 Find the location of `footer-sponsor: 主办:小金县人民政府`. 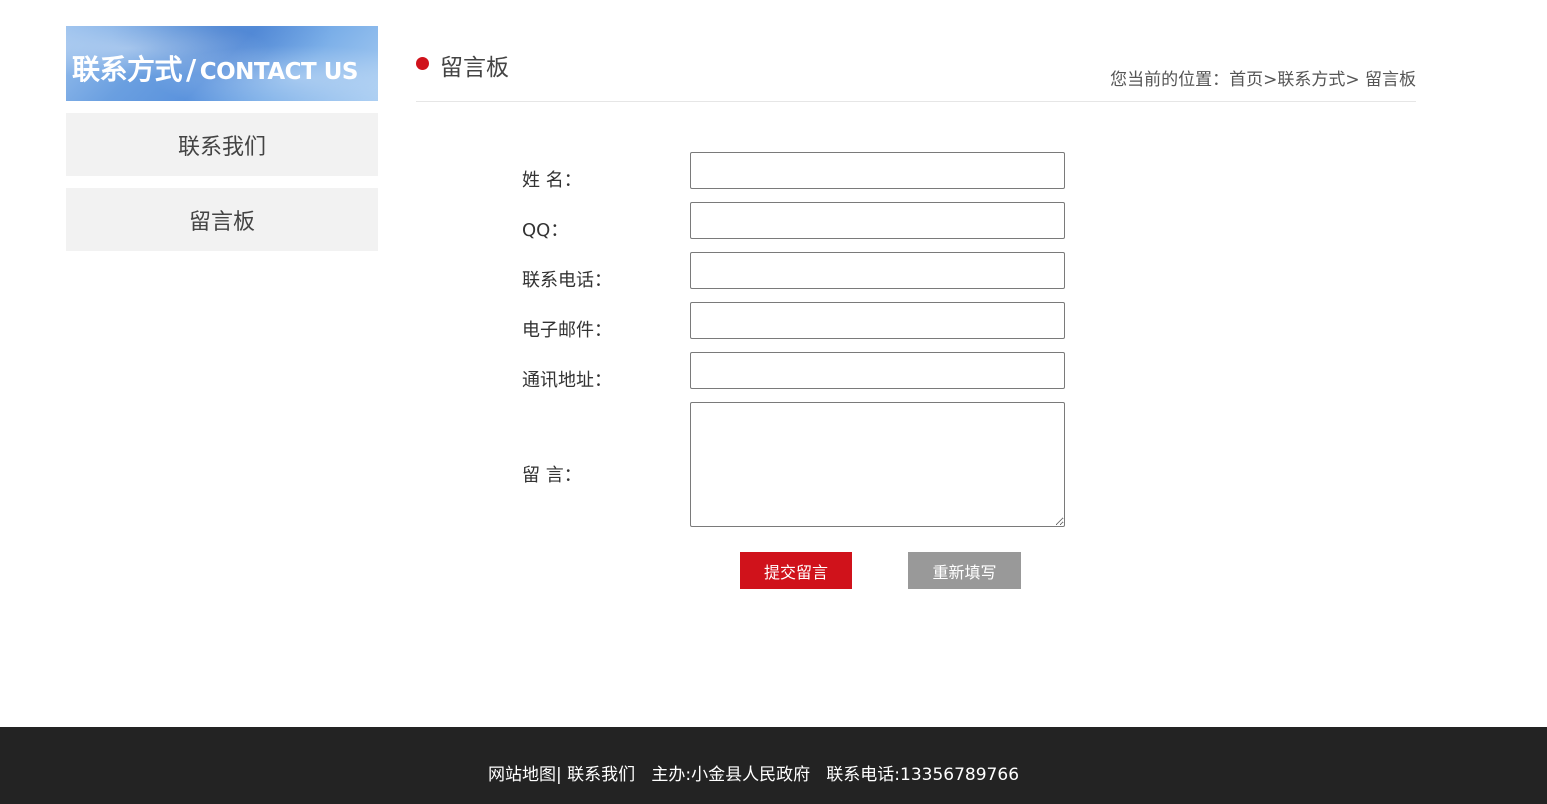

footer-sponsor: 主办:小金县人民政府 is located at coordinates (723, 775).